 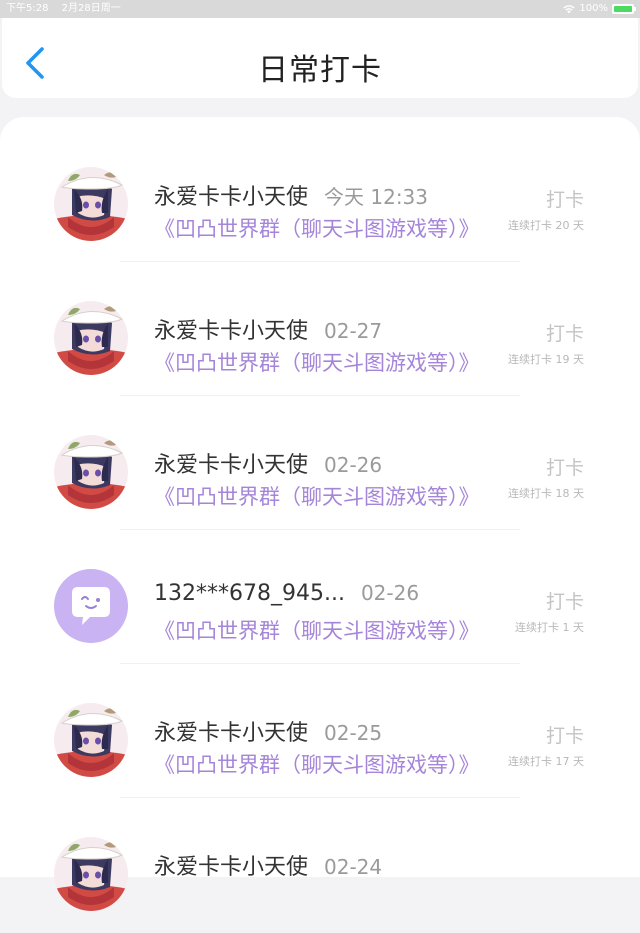 What do you see at coordinates (91, 8) in the screenshot?
I see `status-date: 2月28日周一` at bounding box center [91, 8].